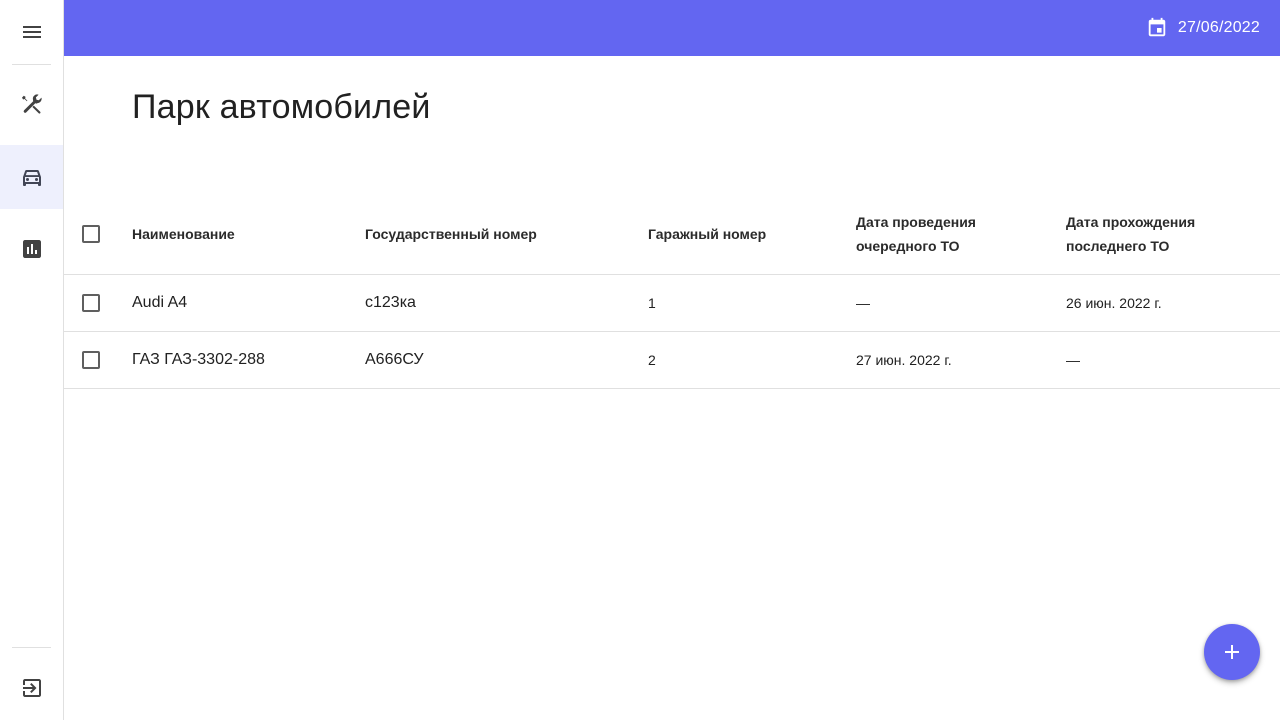 Image resolution: width=1280 pixels, height=720 pixels. What do you see at coordinates (652, 360) in the screenshot?
I see `cell-garage-number: 2` at bounding box center [652, 360].